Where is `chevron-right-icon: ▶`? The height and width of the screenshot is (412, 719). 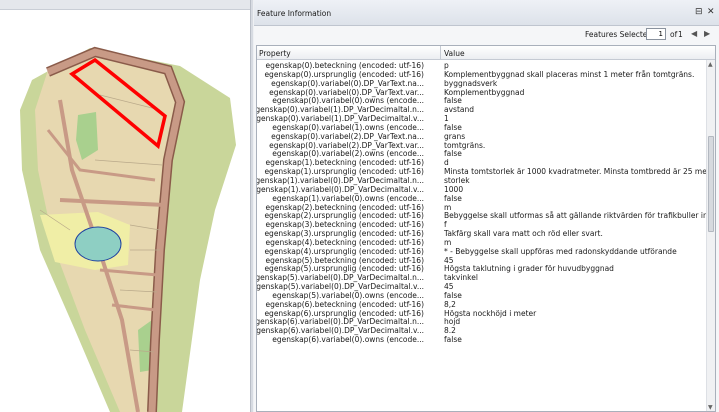
chevron-right-icon: ▶ is located at coordinates (707, 33).